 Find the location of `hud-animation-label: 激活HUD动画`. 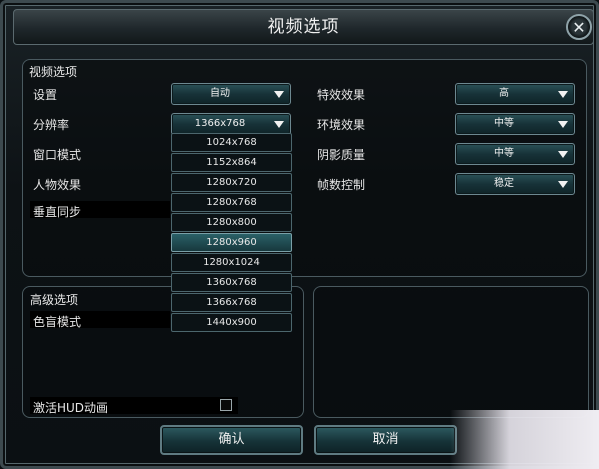

hud-animation-label: 激活HUD动画 is located at coordinates (71, 408).